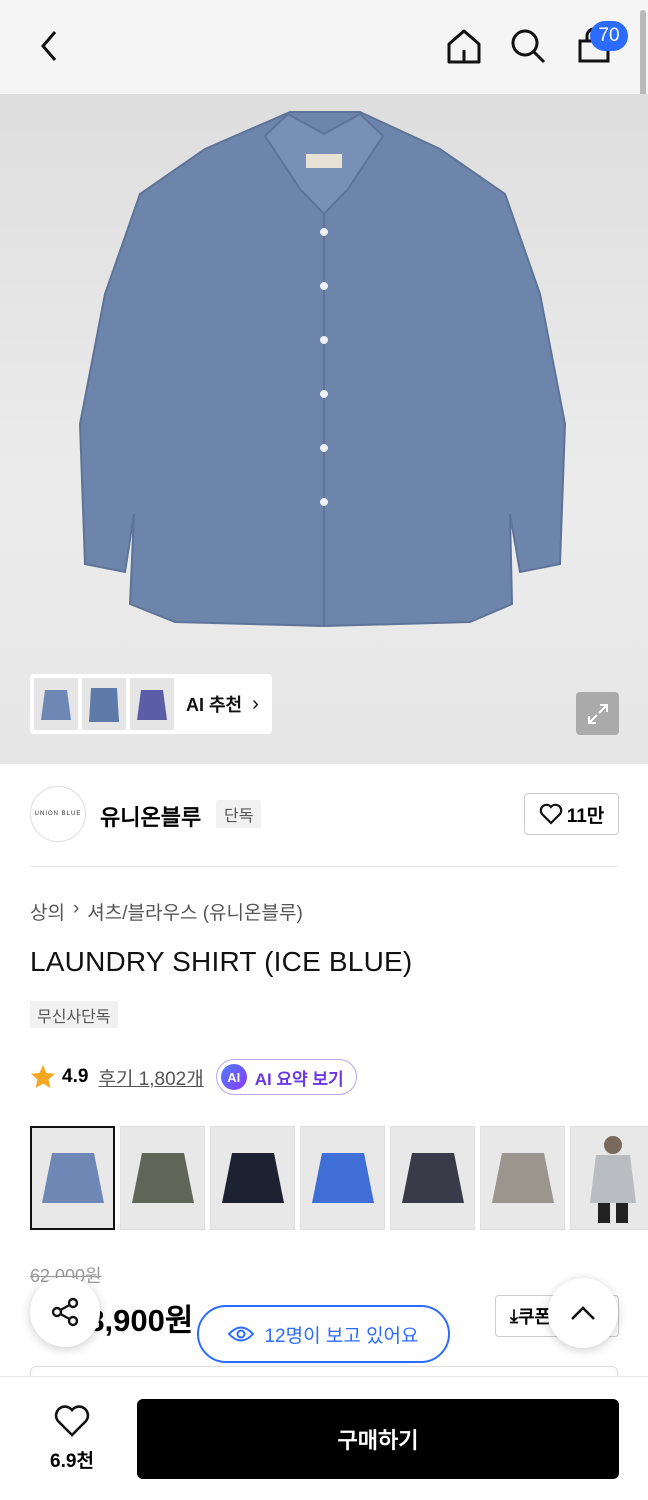 The height and width of the screenshot is (1500, 648). Describe the element at coordinates (585, 816) in the screenshot. I see `brand-like-count: 11만` at that location.